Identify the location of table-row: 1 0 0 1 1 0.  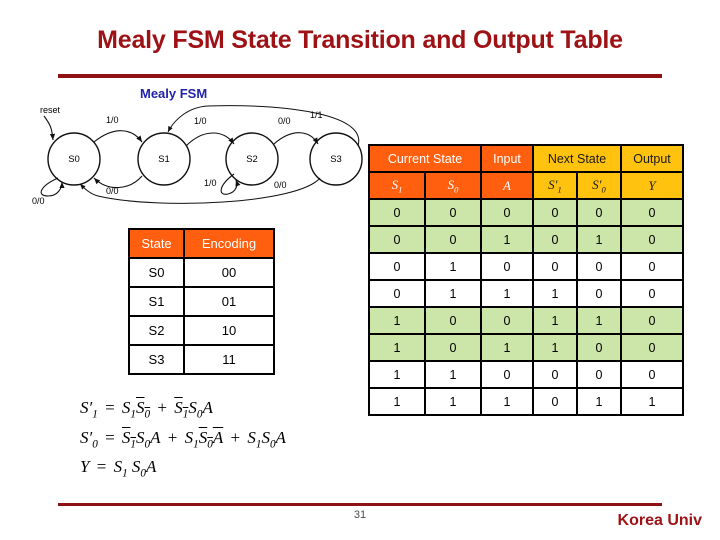
(526, 320).